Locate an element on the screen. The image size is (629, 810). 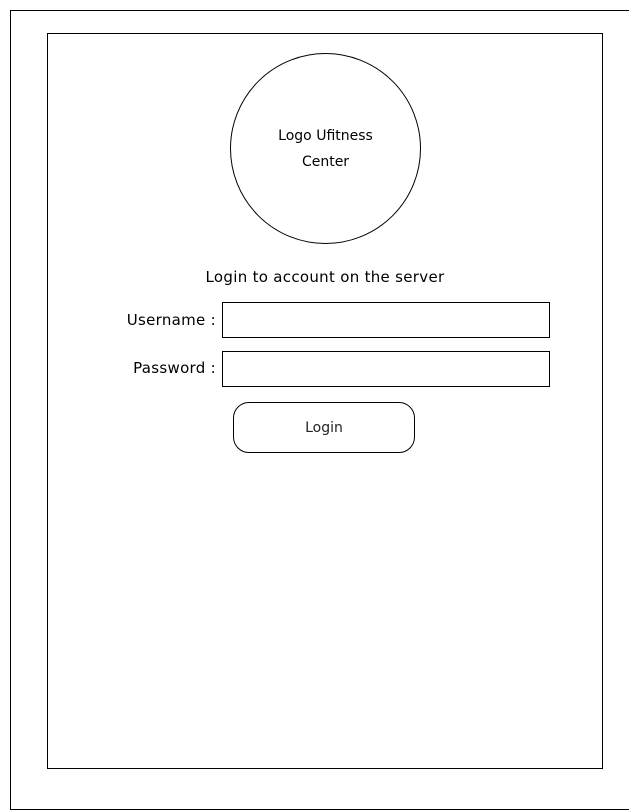
password-label: Password : is located at coordinates (174, 368).